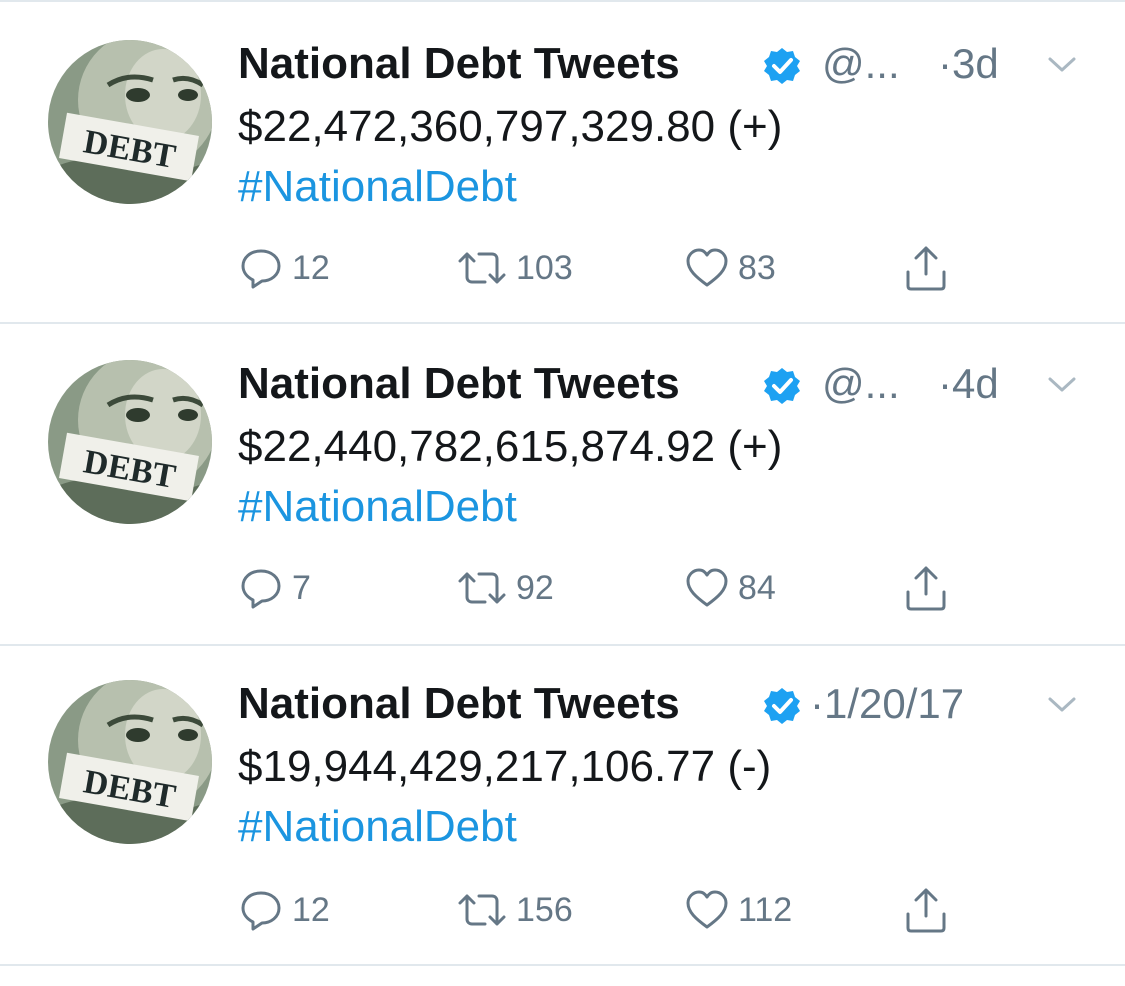 This screenshot has height=986, width=1125. I want to click on tweet-header: National Debt Tweets @... ·3d, so click(663, 64).